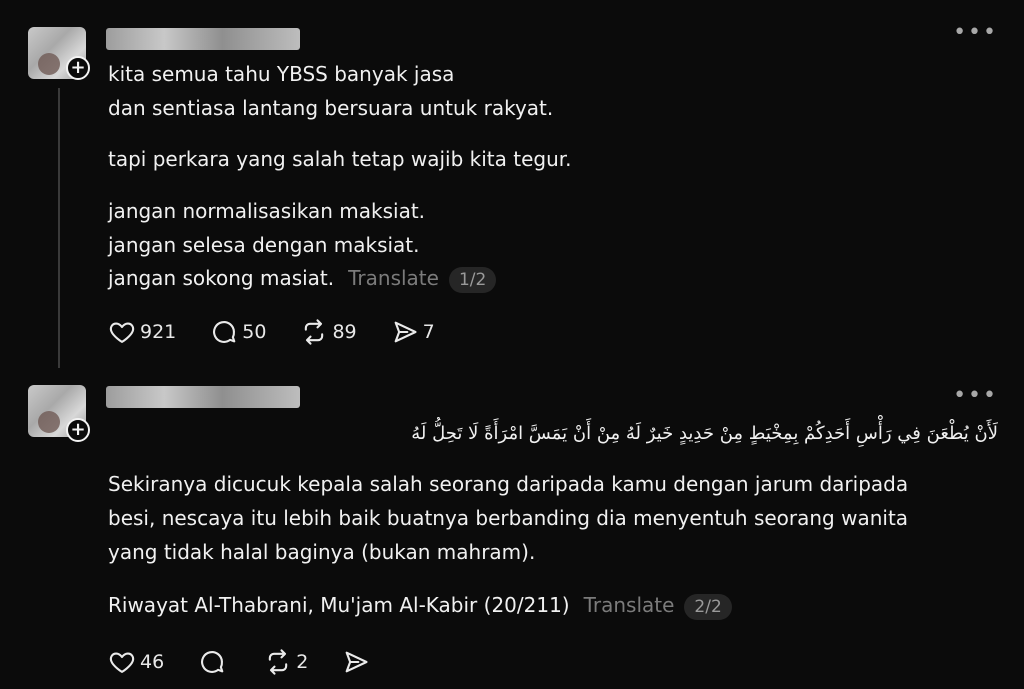 The image size is (1024, 689). I want to click on post-text-line: jangan sokong masiat. Translate 1/2, so click(302, 279).